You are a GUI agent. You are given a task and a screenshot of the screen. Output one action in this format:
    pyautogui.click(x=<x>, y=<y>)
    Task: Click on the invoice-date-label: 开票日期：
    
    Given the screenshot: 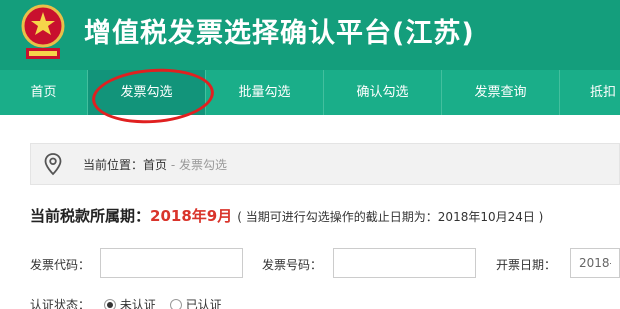 What is the action you would take?
    pyautogui.click(x=526, y=265)
    